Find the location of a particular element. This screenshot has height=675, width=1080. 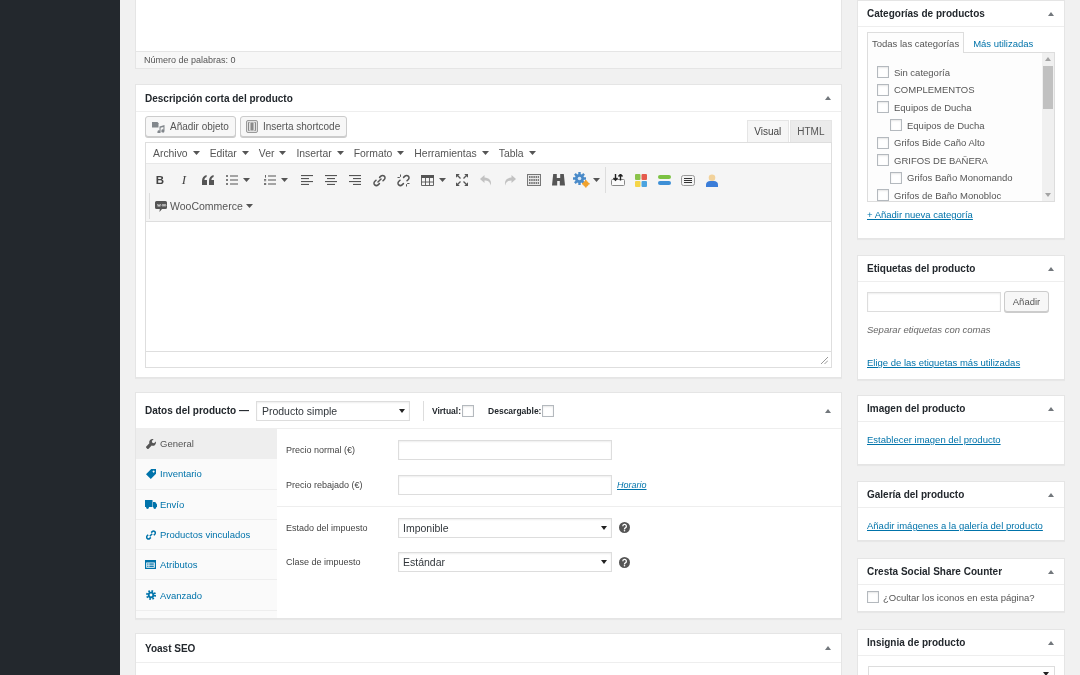

schedule-link: Horario is located at coordinates (632, 484).